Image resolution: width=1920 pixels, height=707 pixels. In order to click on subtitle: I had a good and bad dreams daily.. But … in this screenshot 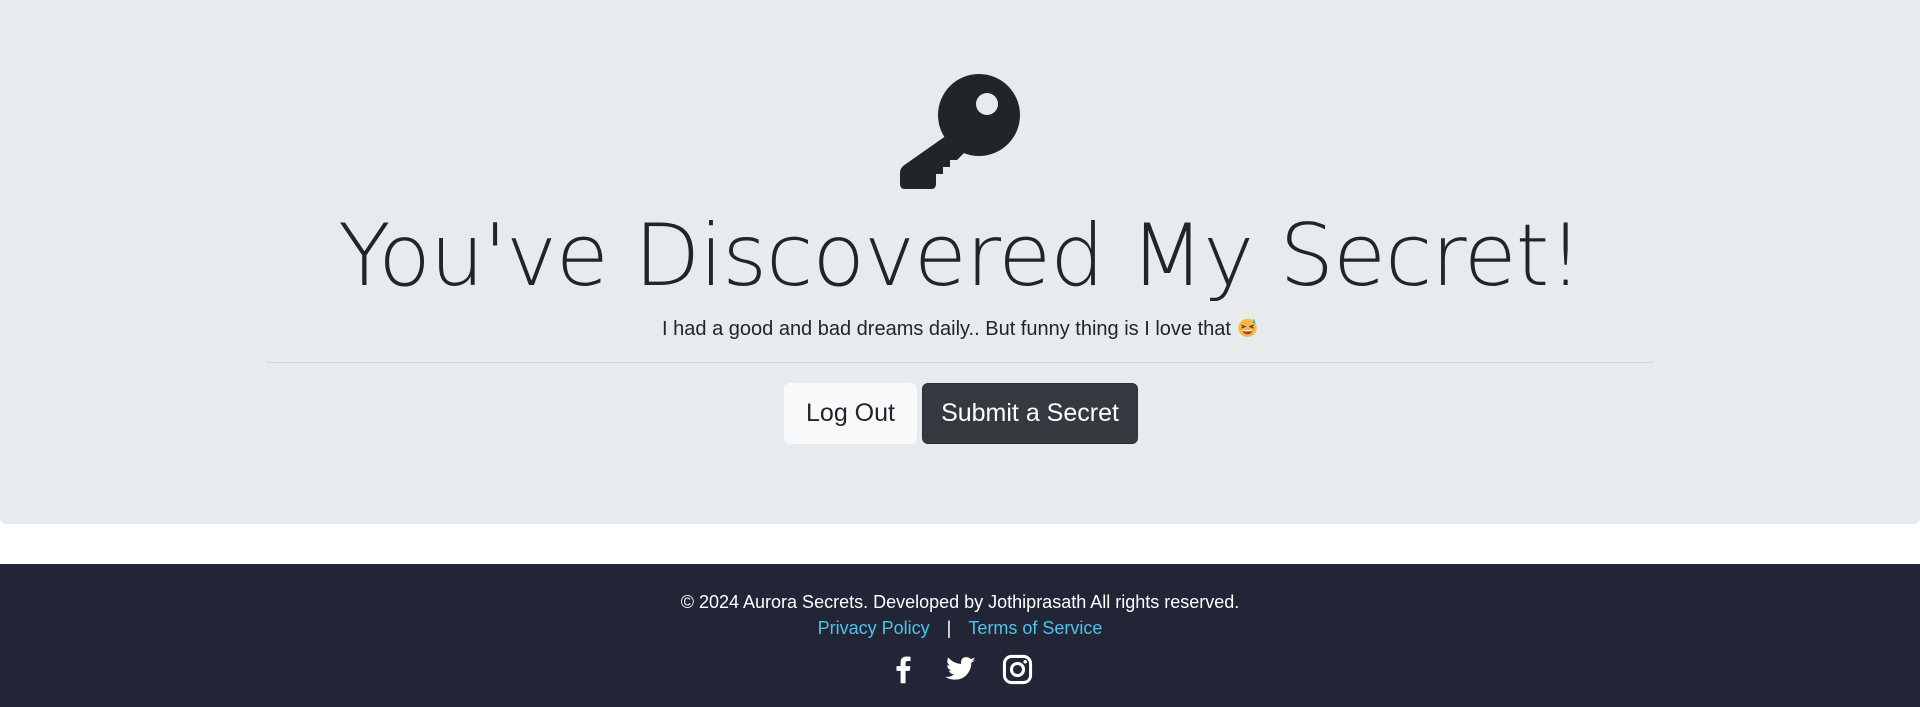, I will do `click(960, 329)`.